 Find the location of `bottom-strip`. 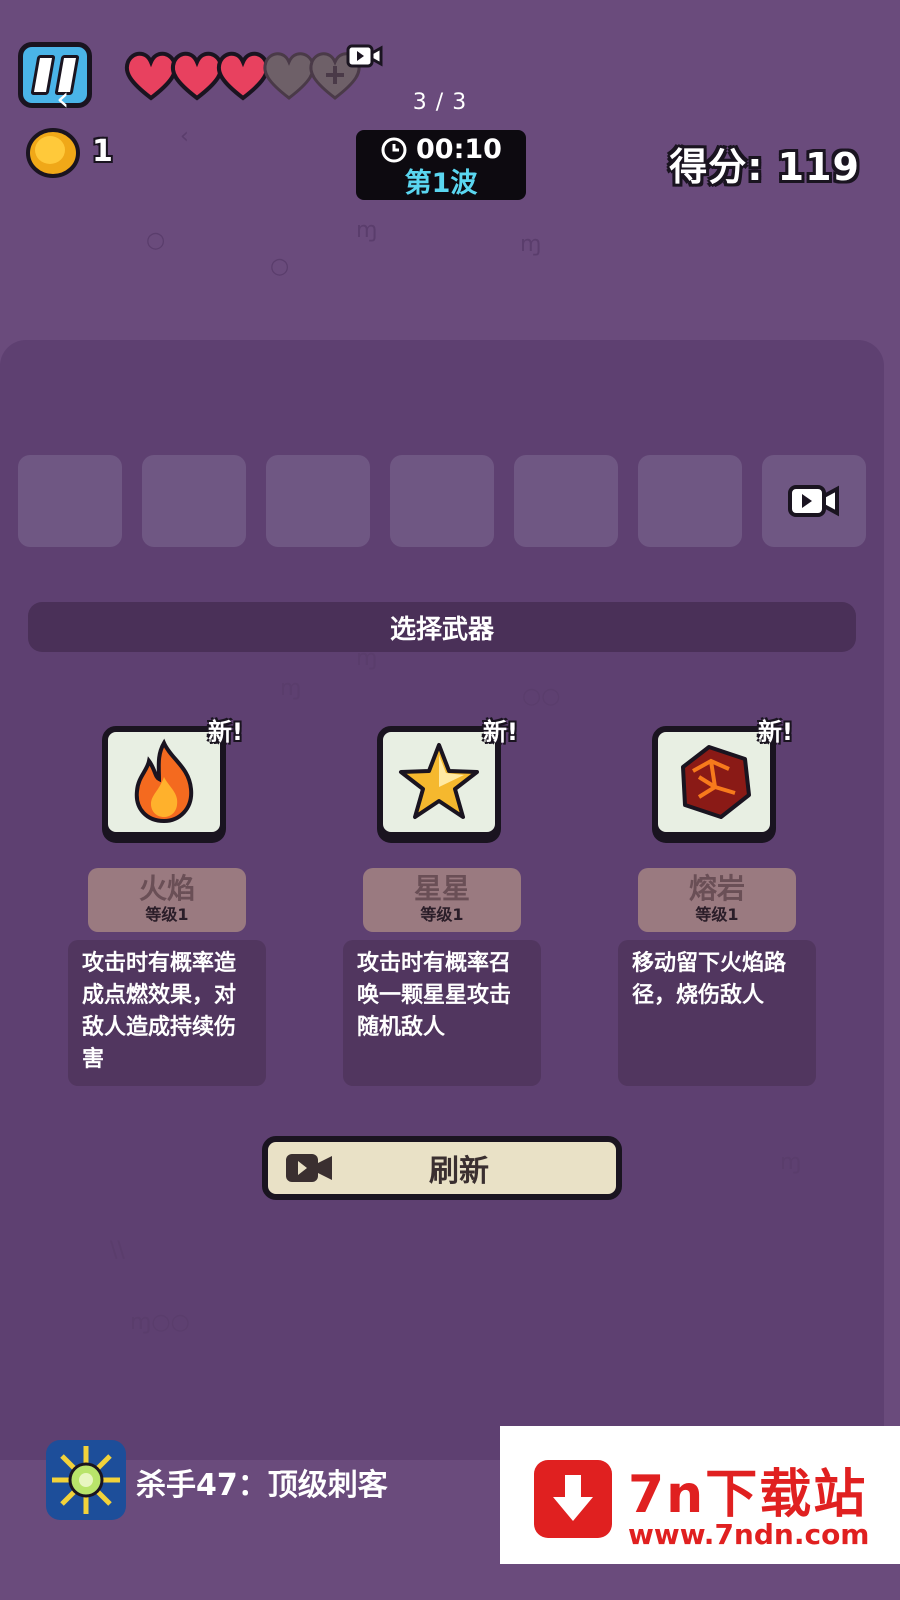

bottom-strip is located at coordinates (250, 1569).